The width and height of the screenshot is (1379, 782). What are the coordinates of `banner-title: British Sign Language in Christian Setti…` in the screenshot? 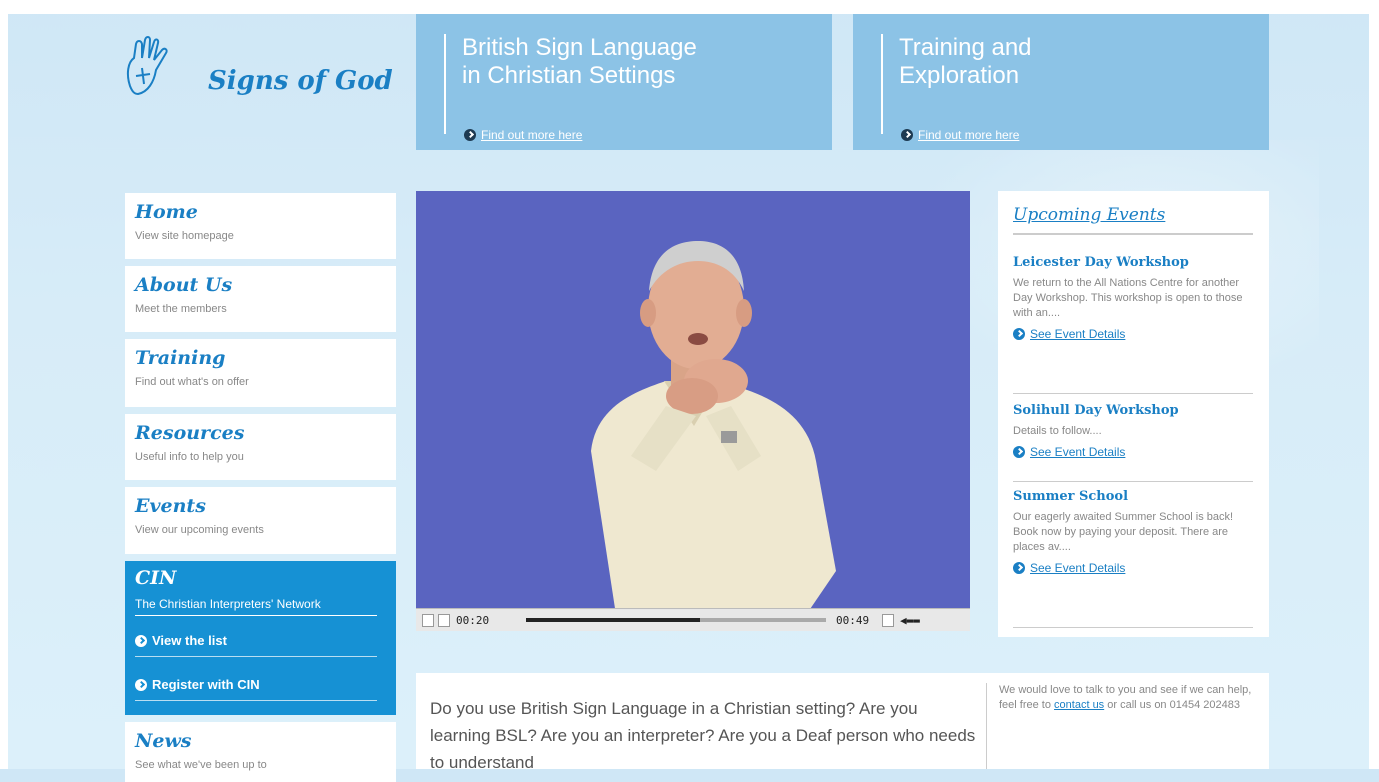 It's located at (579, 61).